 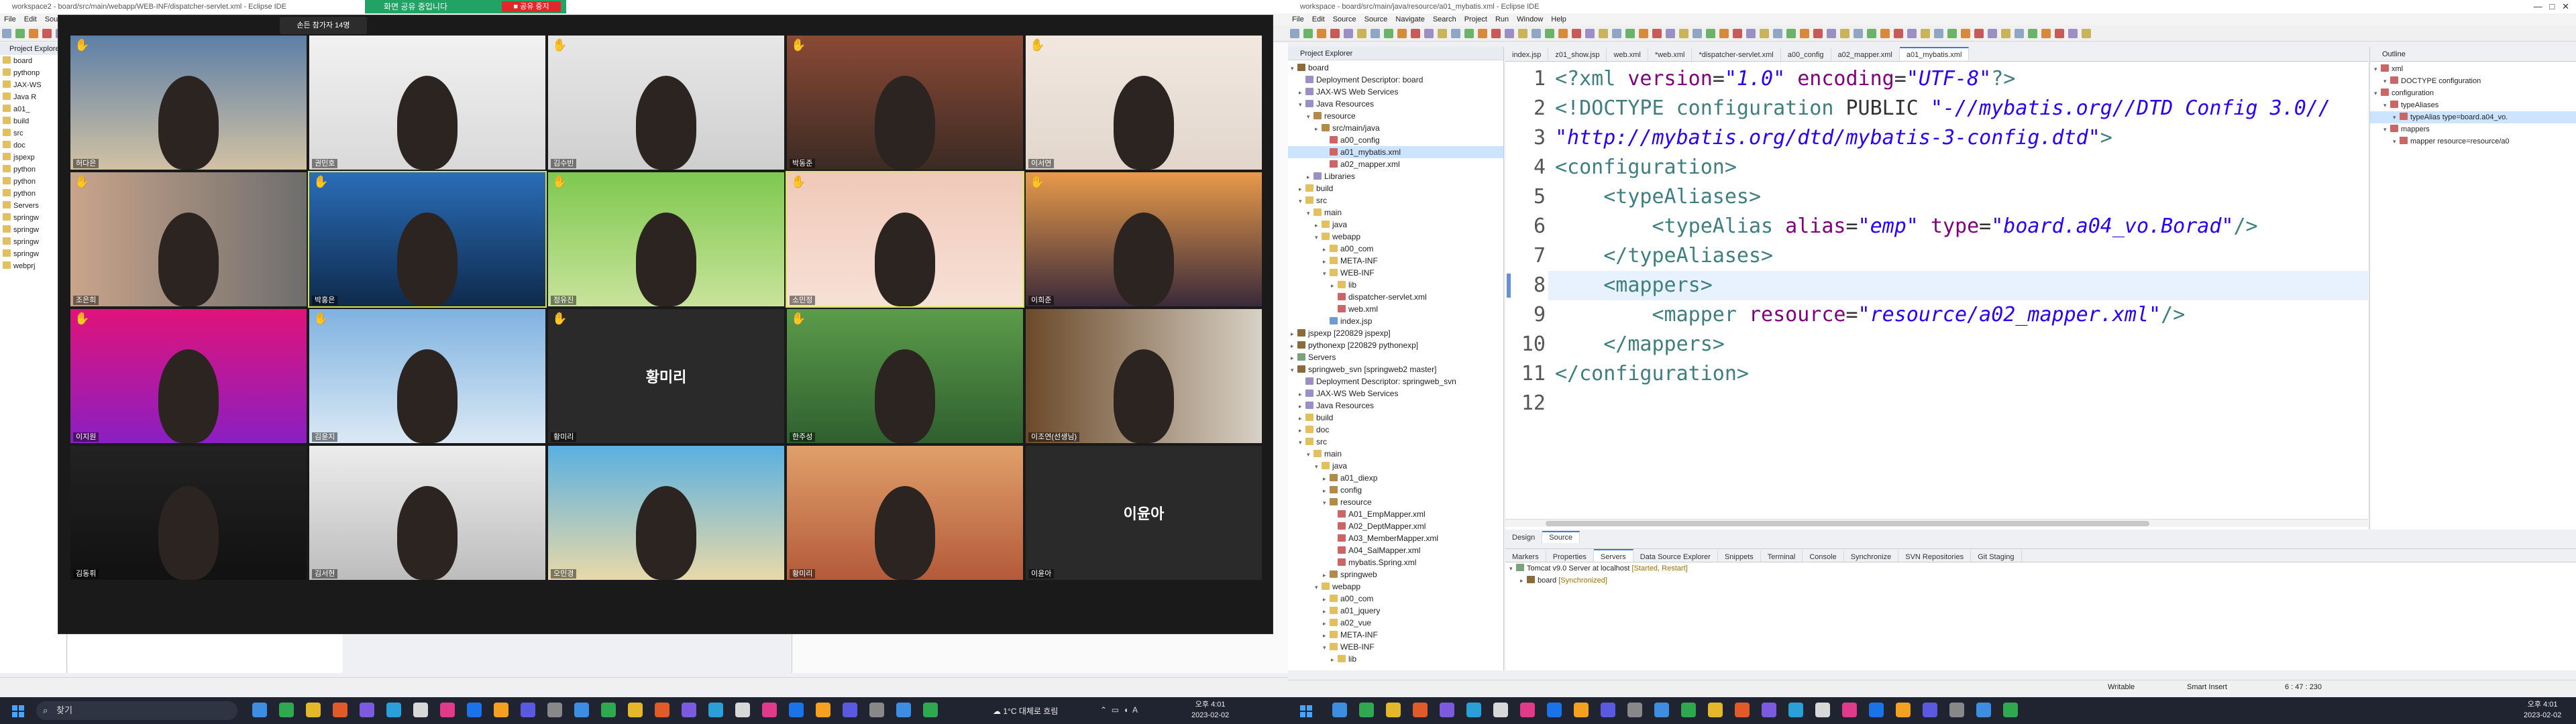 I want to click on video-tile: 권민호, so click(x=427, y=103).